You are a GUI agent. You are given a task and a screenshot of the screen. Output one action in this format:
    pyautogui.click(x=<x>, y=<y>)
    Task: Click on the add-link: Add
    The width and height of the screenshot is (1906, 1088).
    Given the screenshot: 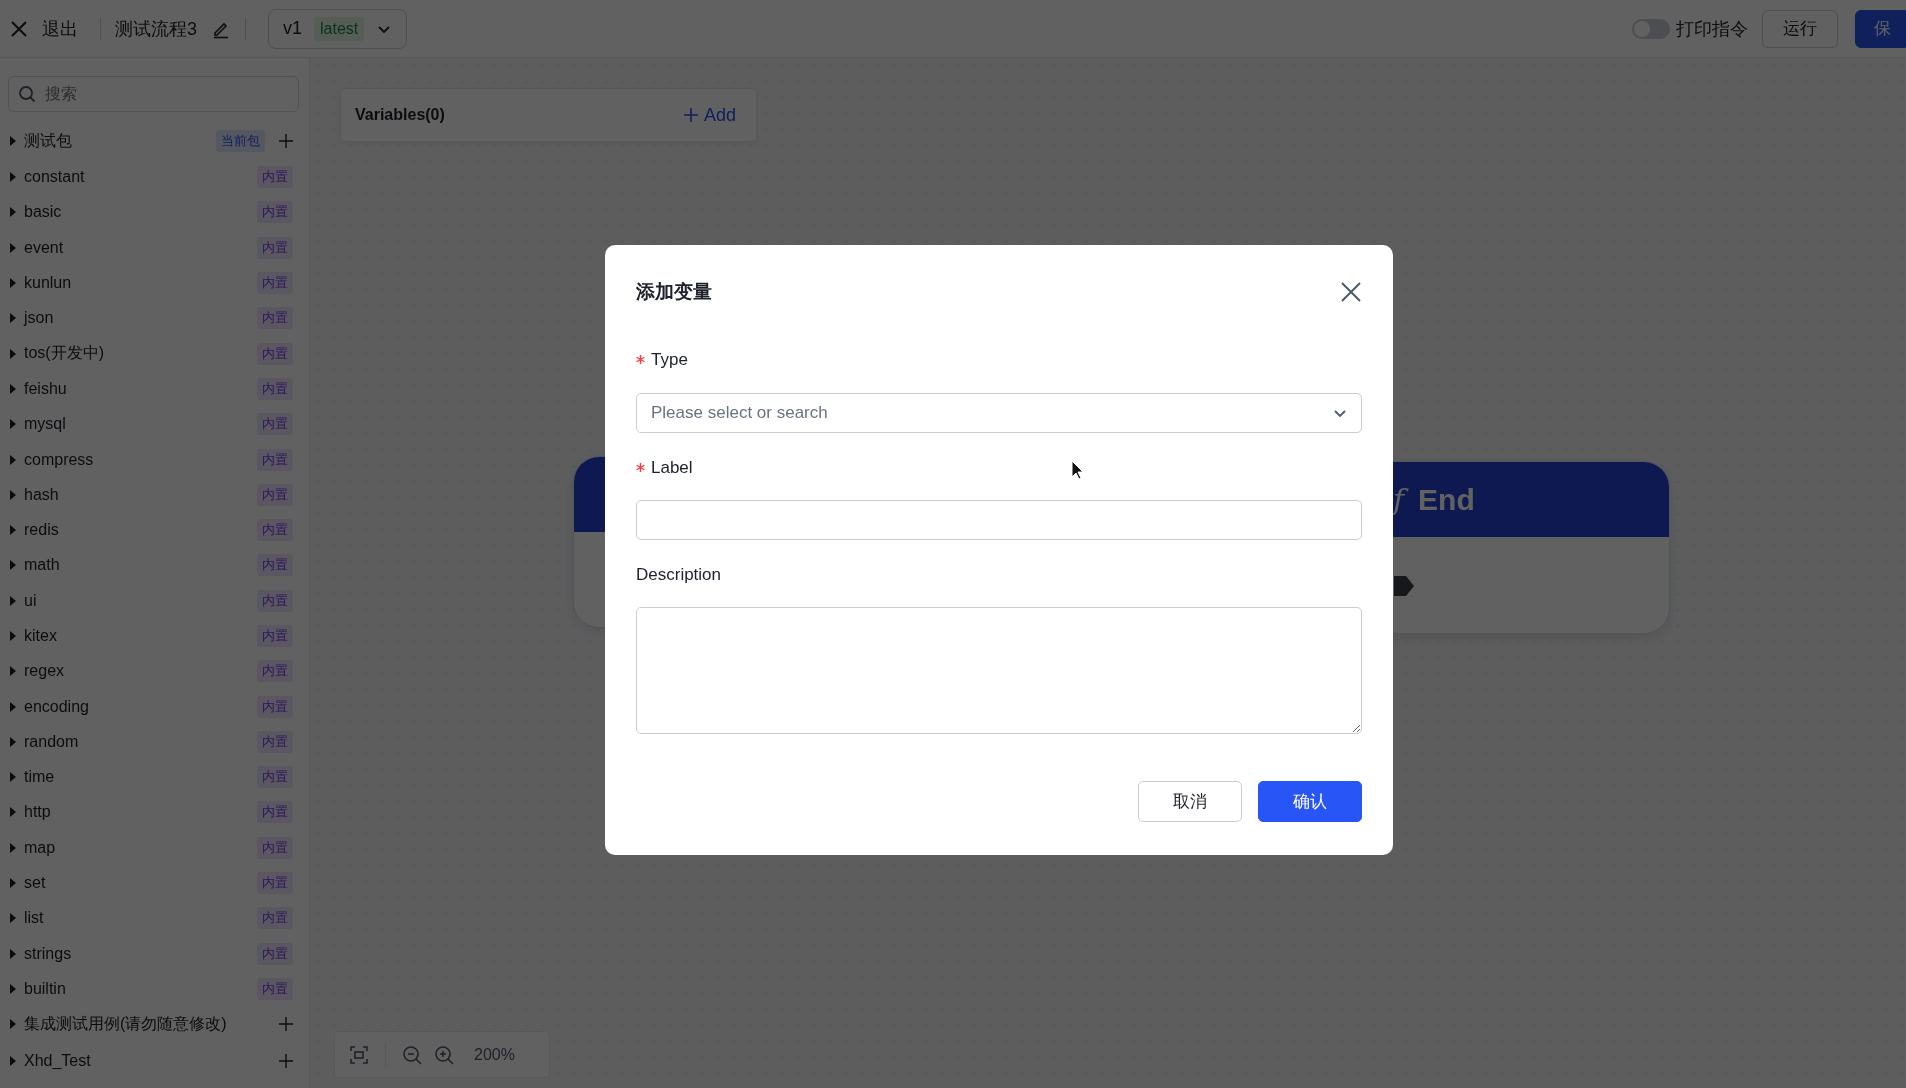 What is the action you would take?
    pyautogui.click(x=709, y=115)
    